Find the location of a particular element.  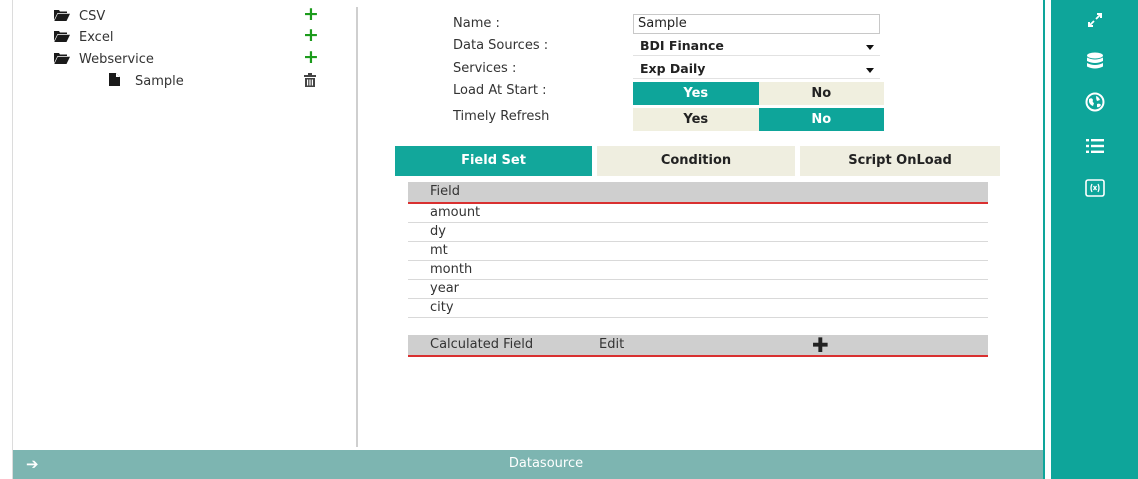

tree-item-label: CSV is located at coordinates (92, 16).